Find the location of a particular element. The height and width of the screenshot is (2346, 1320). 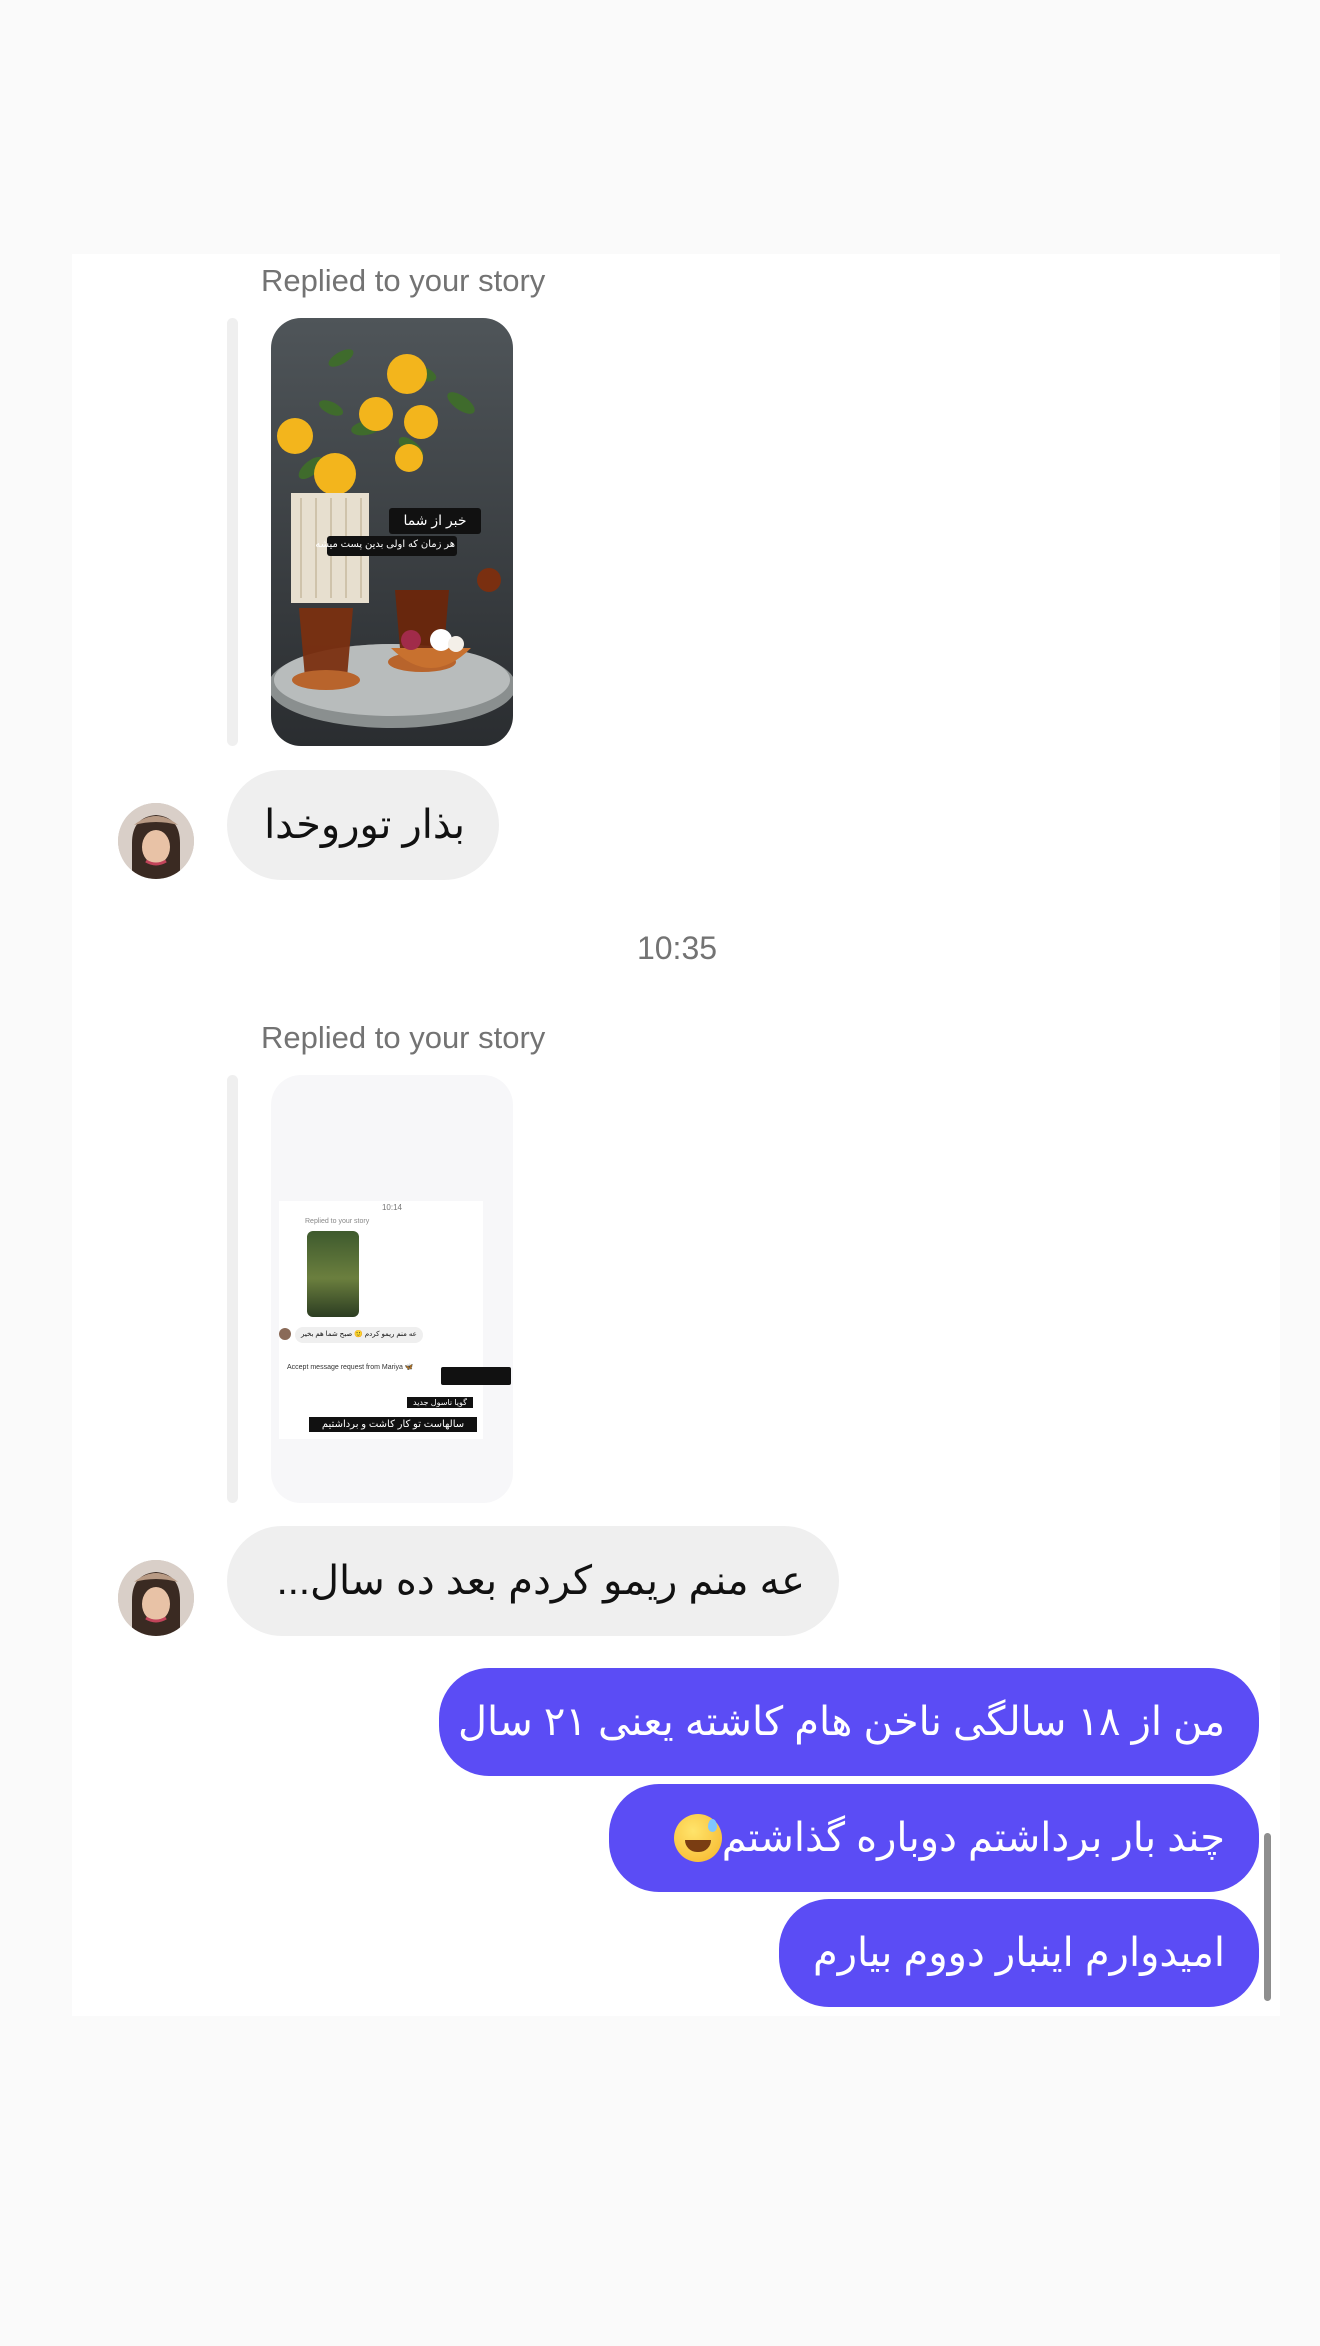

outgoing-message: امیدوارم اینبار دووم بیارم is located at coordinates (1019, 1953).